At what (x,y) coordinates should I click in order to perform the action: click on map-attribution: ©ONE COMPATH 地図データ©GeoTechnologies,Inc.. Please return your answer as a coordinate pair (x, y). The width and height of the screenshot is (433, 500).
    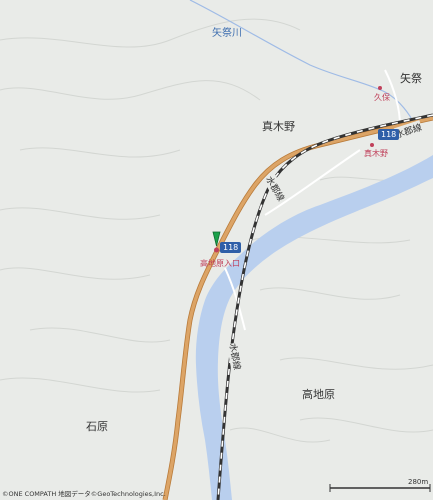
    Looking at the image, I should click on (84, 494).